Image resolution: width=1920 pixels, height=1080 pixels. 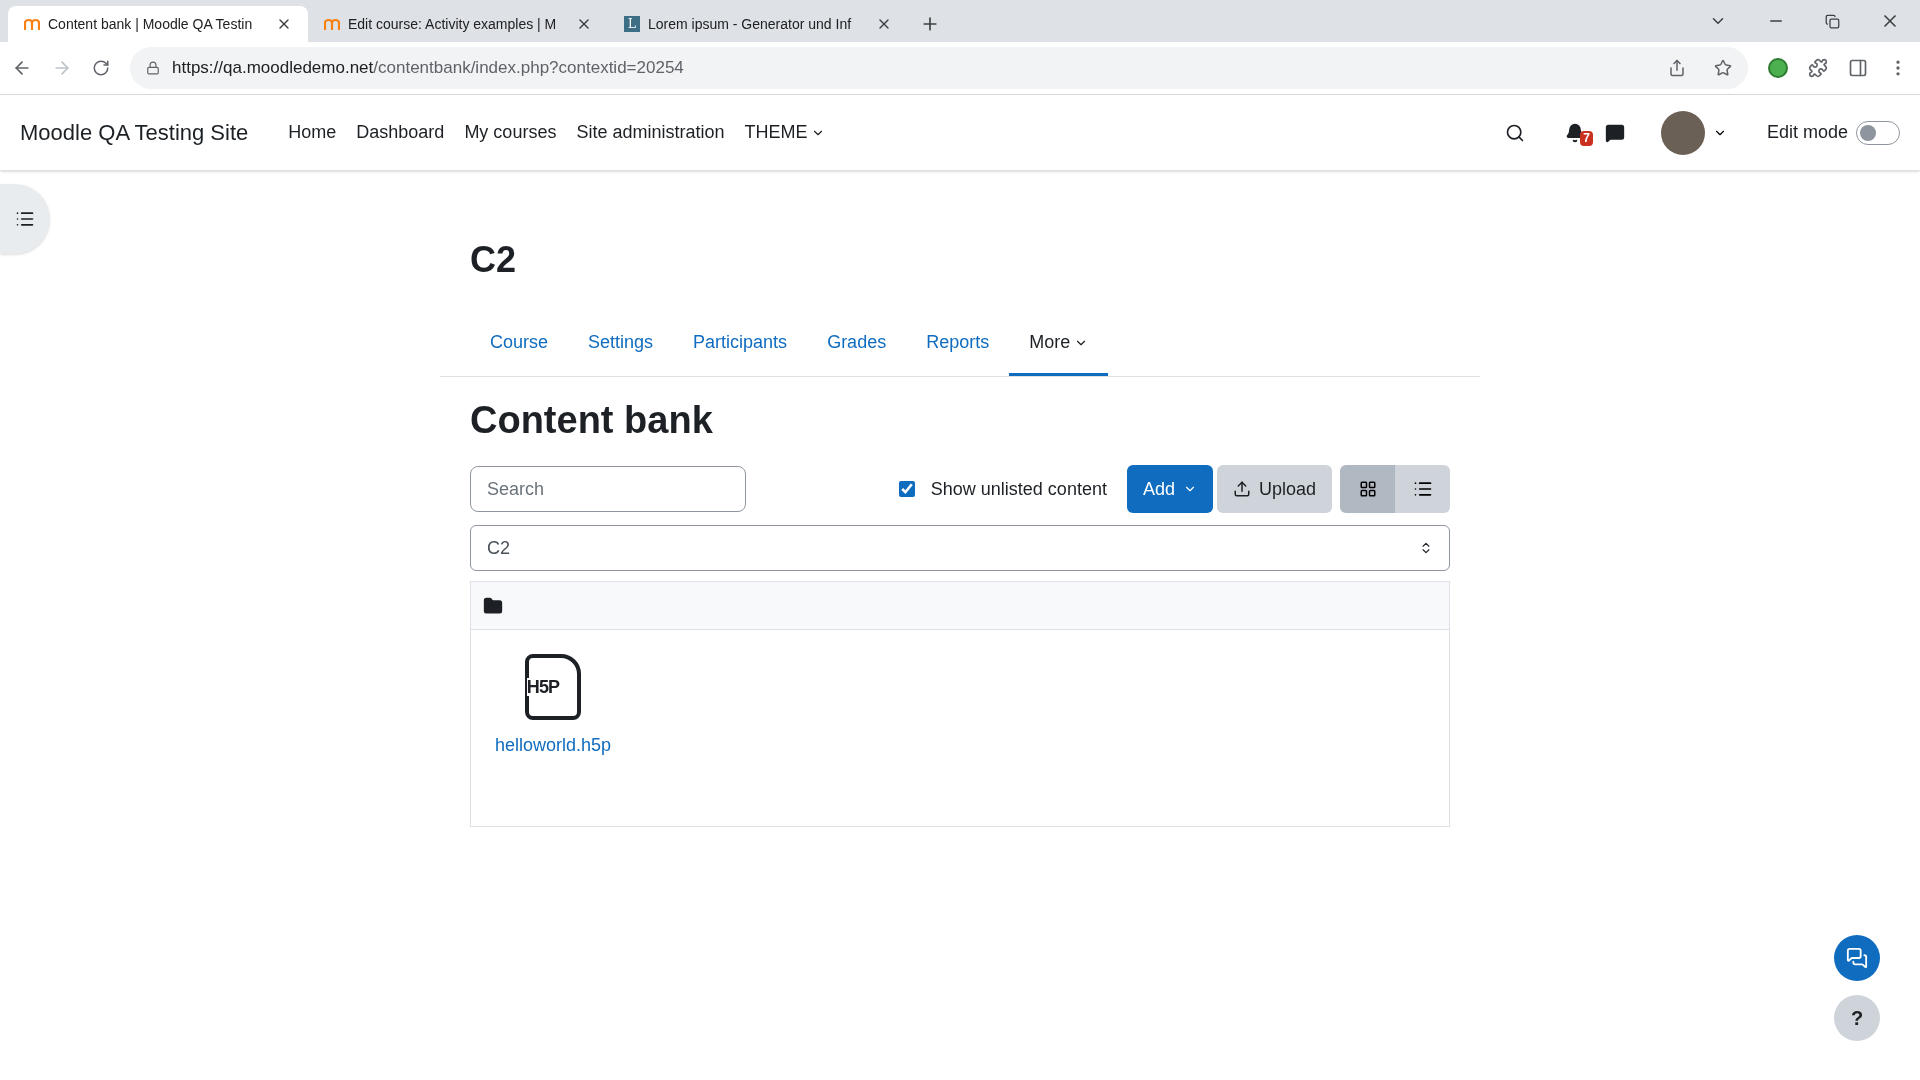 What do you see at coordinates (1677, 68) in the screenshot?
I see `share-icon` at bounding box center [1677, 68].